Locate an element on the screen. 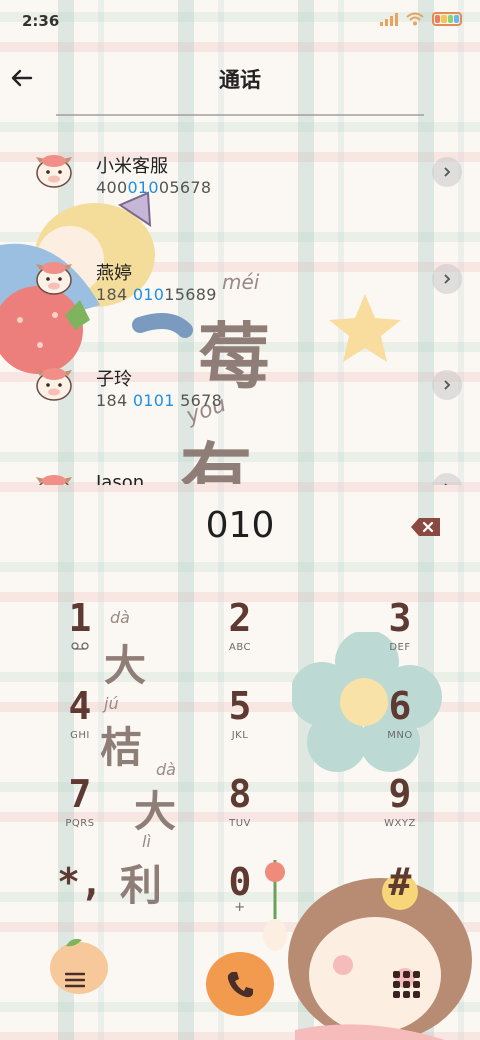 The width and height of the screenshot is (480, 1040). contact-name: 子玲 is located at coordinates (114, 379).